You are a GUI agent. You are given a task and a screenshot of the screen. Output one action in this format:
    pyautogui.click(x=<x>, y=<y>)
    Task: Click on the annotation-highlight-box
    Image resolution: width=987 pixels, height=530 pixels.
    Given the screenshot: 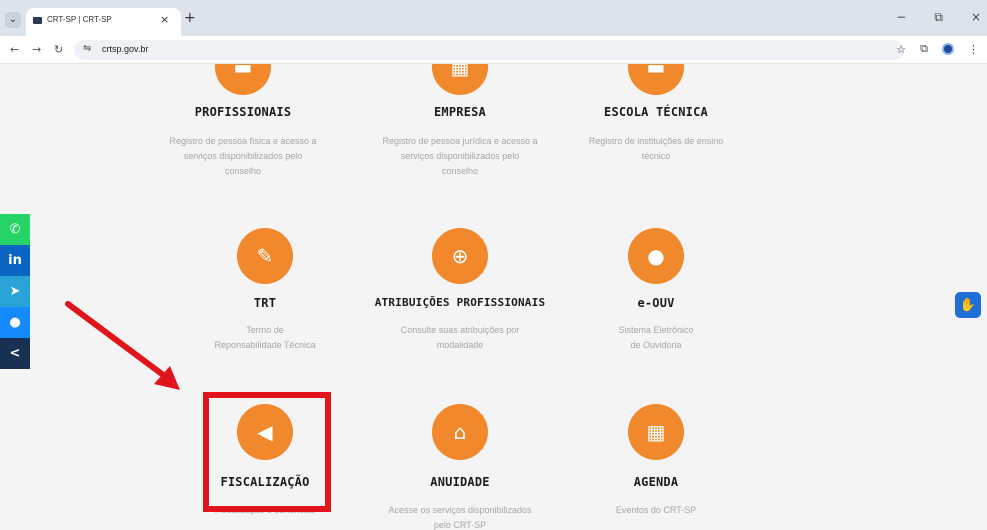 What is the action you would take?
    pyautogui.click(x=267, y=452)
    